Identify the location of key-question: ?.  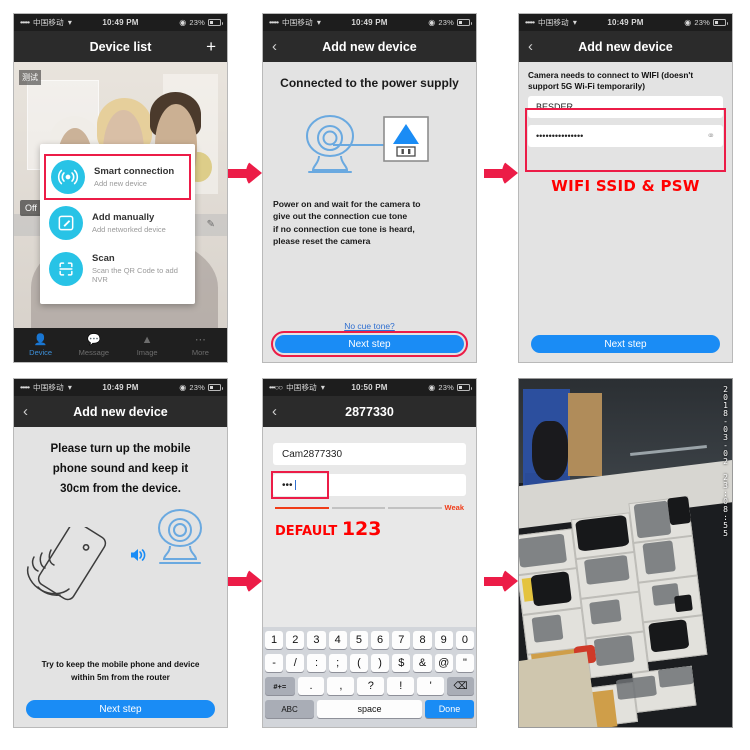
(371, 686).